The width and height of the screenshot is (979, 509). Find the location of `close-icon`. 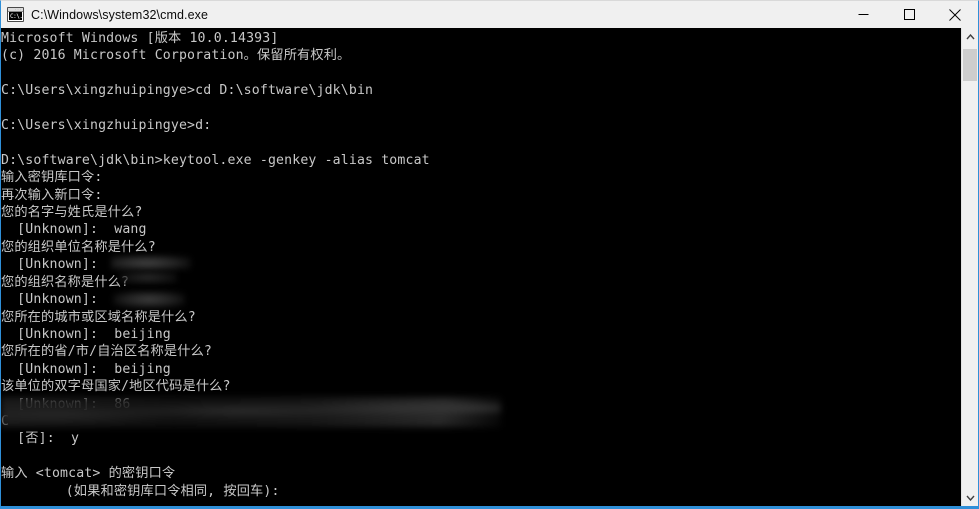

close-icon is located at coordinates (955, 14).